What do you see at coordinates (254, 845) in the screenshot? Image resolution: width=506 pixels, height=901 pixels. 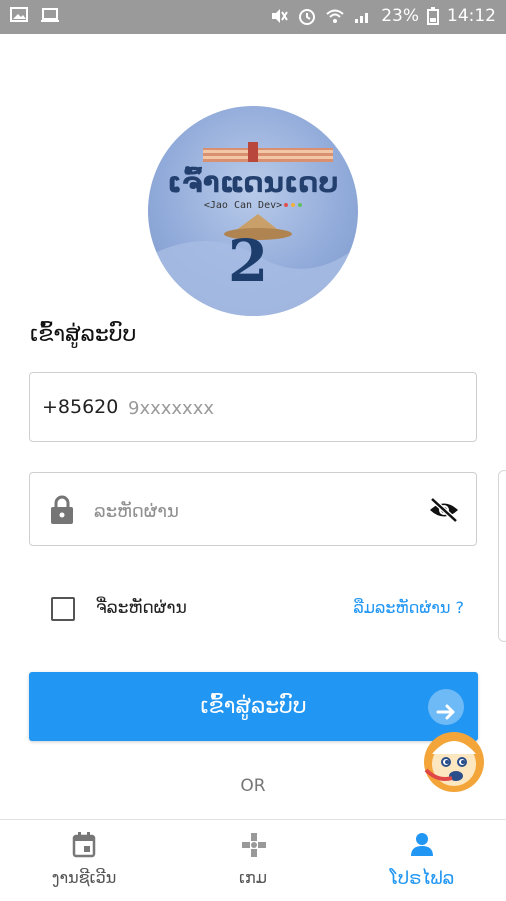 I see `gamepad-icon` at bounding box center [254, 845].